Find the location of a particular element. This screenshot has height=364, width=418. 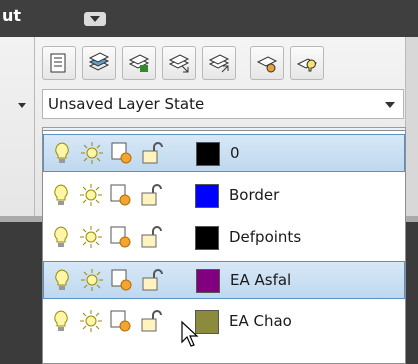

layer-match-button is located at coordinates (179, 63).